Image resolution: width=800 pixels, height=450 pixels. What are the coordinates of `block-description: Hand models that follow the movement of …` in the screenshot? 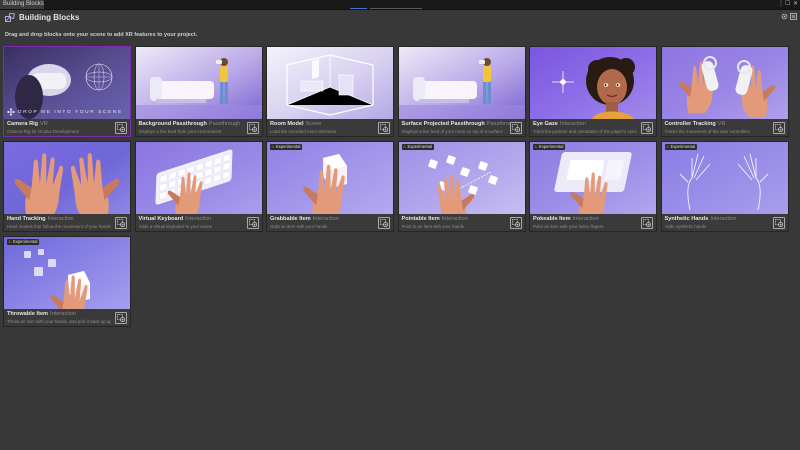 It's located at (59, 226).